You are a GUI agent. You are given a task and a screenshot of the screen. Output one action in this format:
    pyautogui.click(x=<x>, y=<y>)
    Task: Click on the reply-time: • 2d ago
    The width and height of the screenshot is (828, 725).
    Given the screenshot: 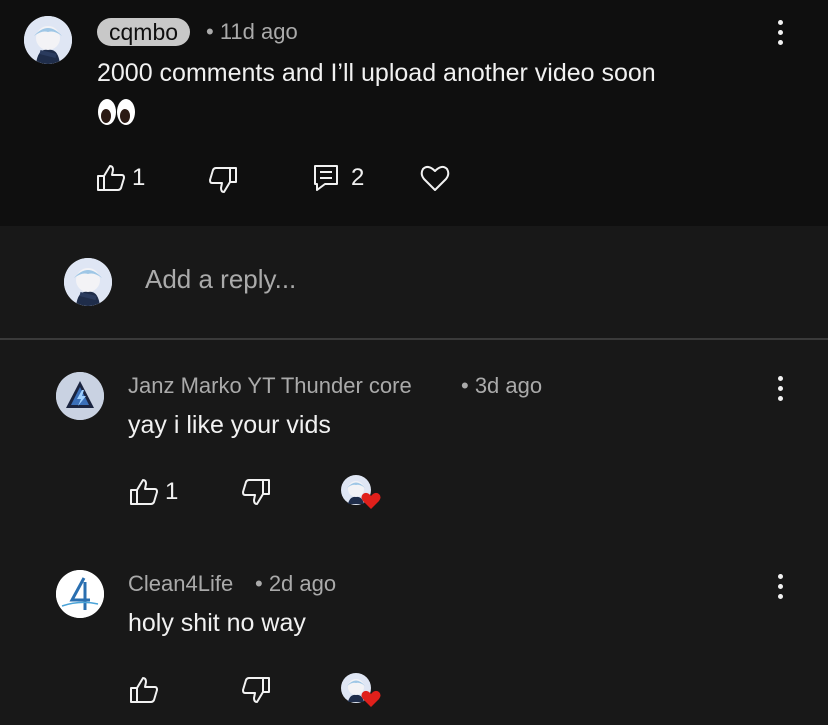 What is the action you would take?
    pyautogui.click(x=296, y=583)
    